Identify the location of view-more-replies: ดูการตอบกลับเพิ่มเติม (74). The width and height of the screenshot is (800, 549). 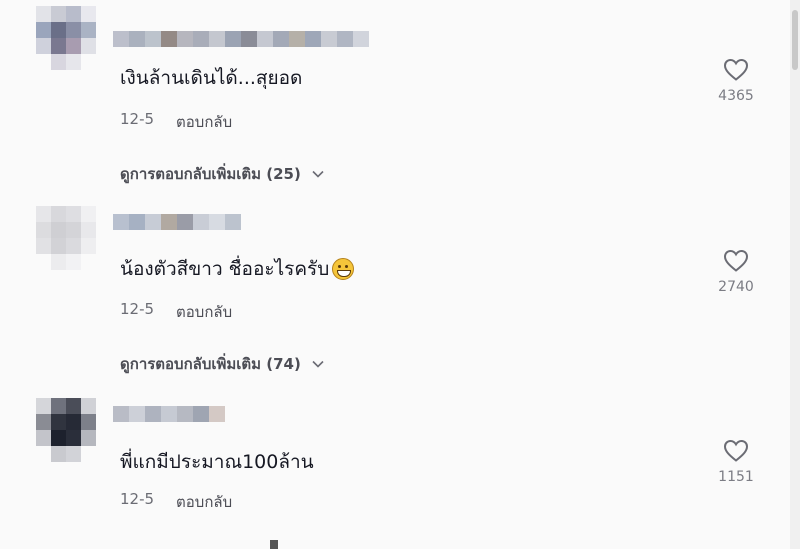
(222, 364).